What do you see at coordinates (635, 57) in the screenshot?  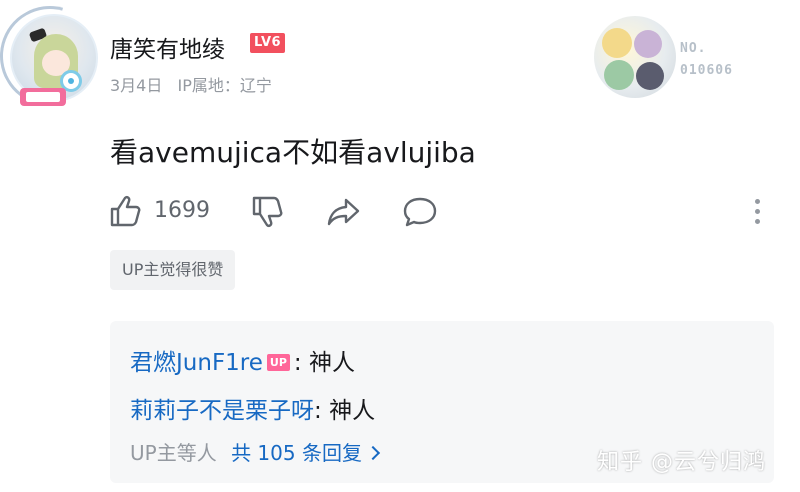 I see `fan-badge-image` at bounding box center [635, 57].